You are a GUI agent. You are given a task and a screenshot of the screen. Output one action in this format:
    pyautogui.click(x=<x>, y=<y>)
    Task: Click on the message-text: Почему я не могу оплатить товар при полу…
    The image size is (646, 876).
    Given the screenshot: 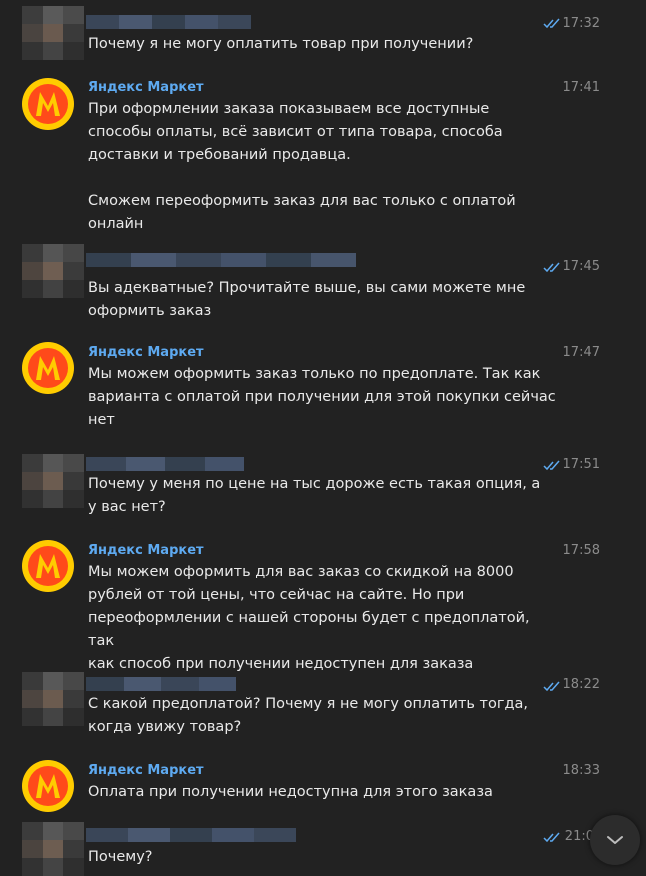 What is the action you would take?
    pyautogui.click(x=281, y=44)
    